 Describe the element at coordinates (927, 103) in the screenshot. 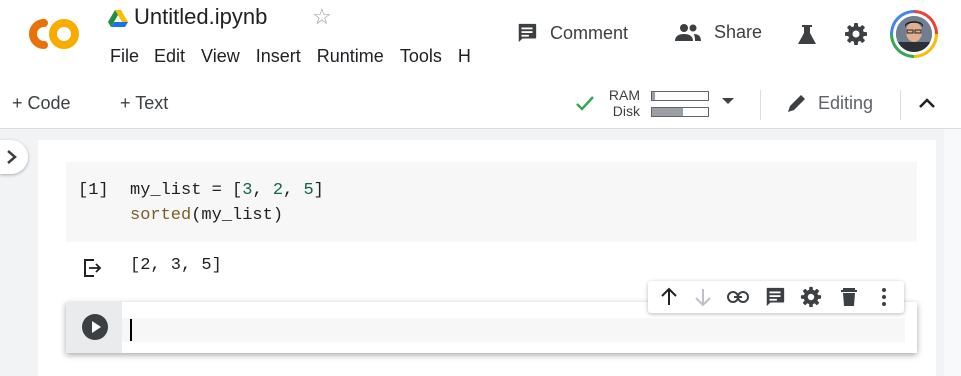

I see `chevron-up-icon` at that location.